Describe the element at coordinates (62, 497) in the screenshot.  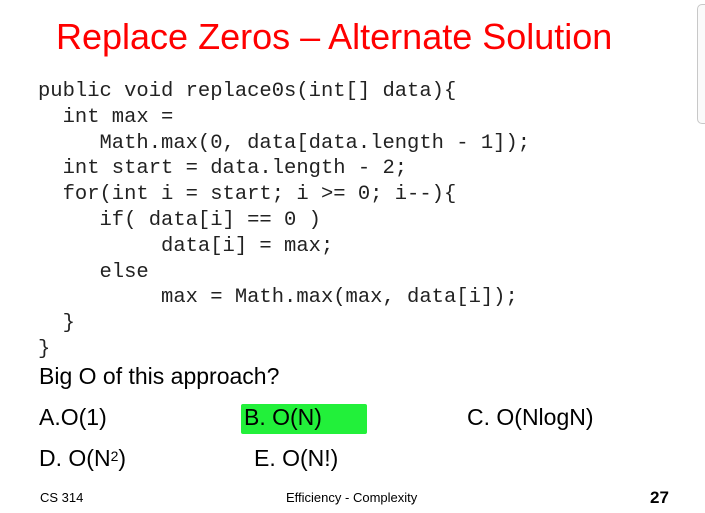
I see `footer-course: CS 314` at that location.